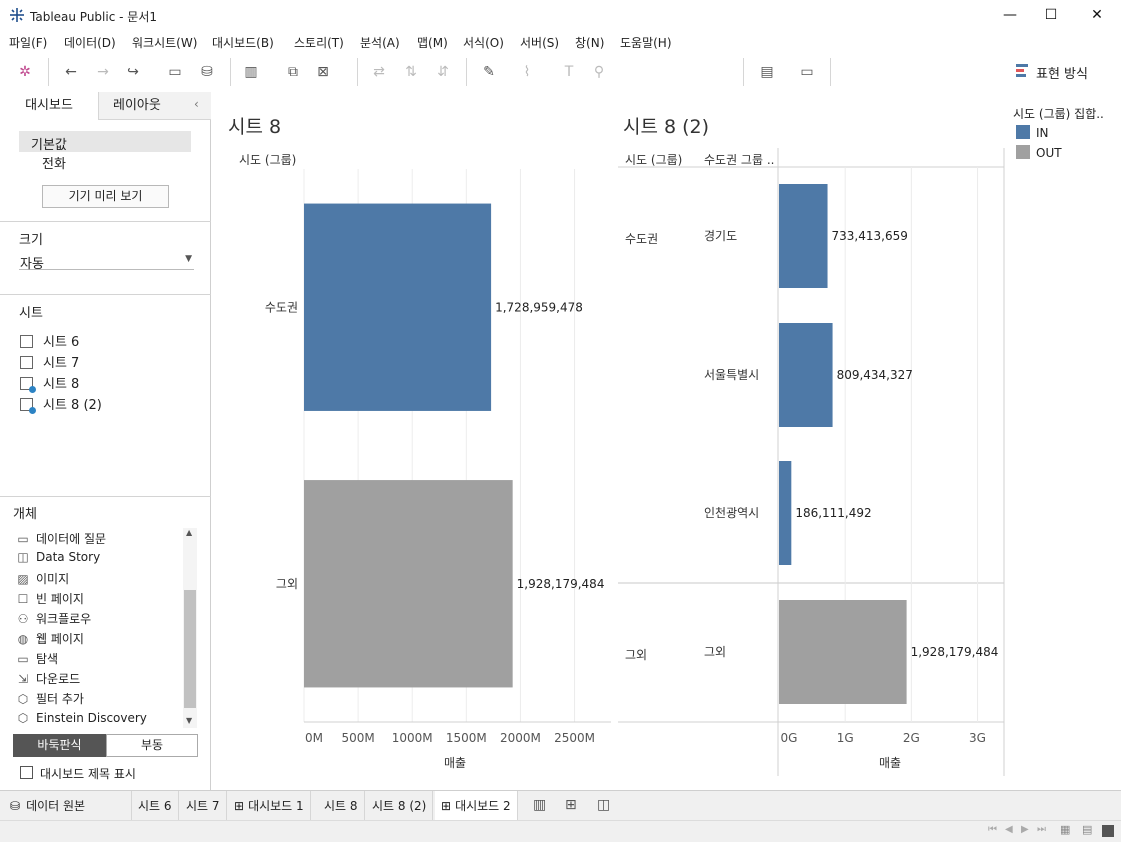  Describe the element at coordinates (319, 42) in the screenshot. I see `menu-story: 스토리(T)` at that location.